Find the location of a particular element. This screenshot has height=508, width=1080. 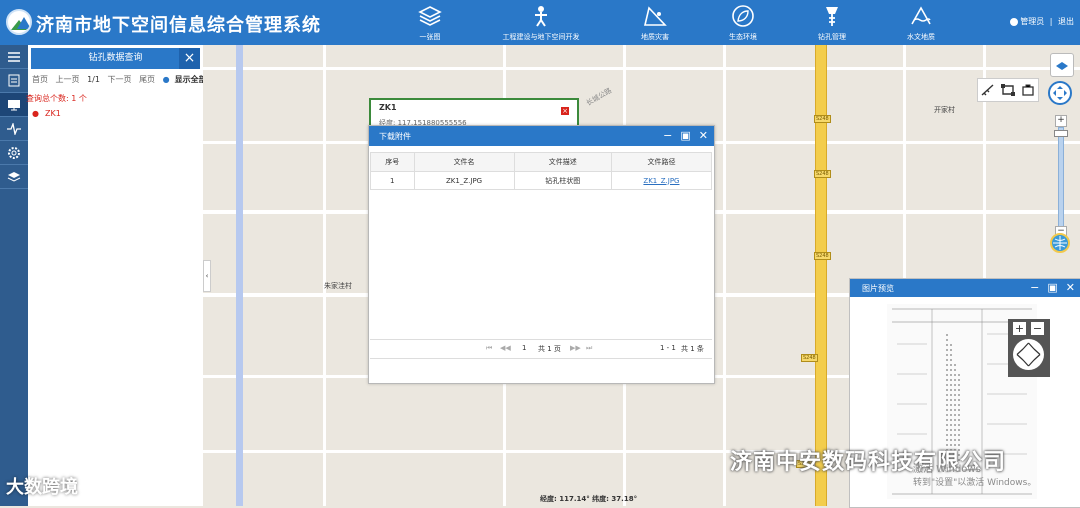

dialog-header: 图片预览 − ▣ ✕ is located at coordinates (965, 288).